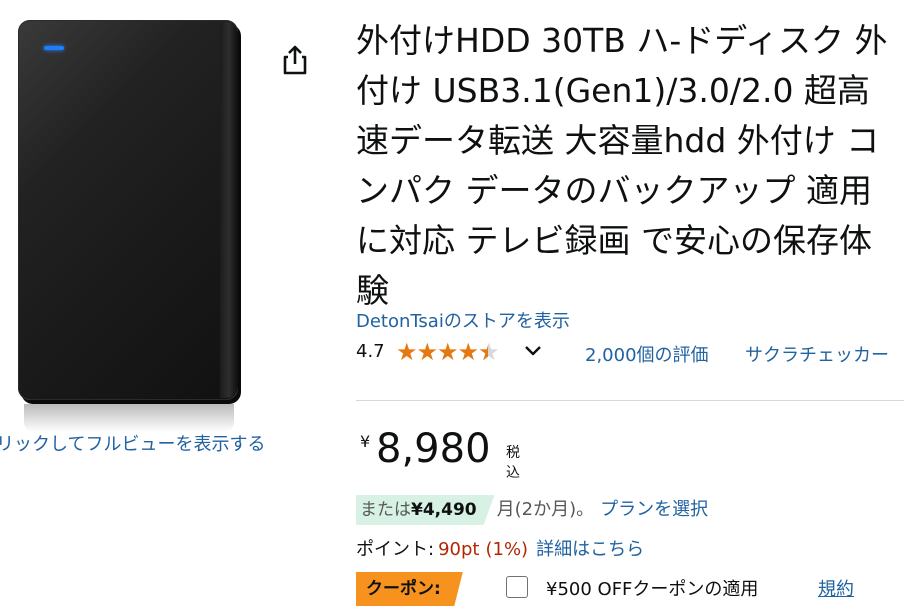  Describe the element at coordinates (545, 509) in the screenshot. I see `installment-suffix: 月(2か月)。` at that location.